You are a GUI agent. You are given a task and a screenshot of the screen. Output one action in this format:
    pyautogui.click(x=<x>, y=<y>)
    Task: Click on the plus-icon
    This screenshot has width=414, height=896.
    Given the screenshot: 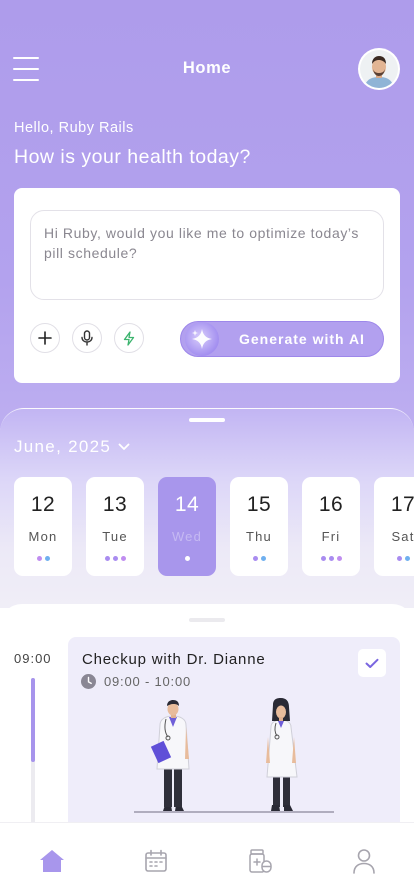 What is the action you would take?
    pyautogui.click(x=45, y=338)
    